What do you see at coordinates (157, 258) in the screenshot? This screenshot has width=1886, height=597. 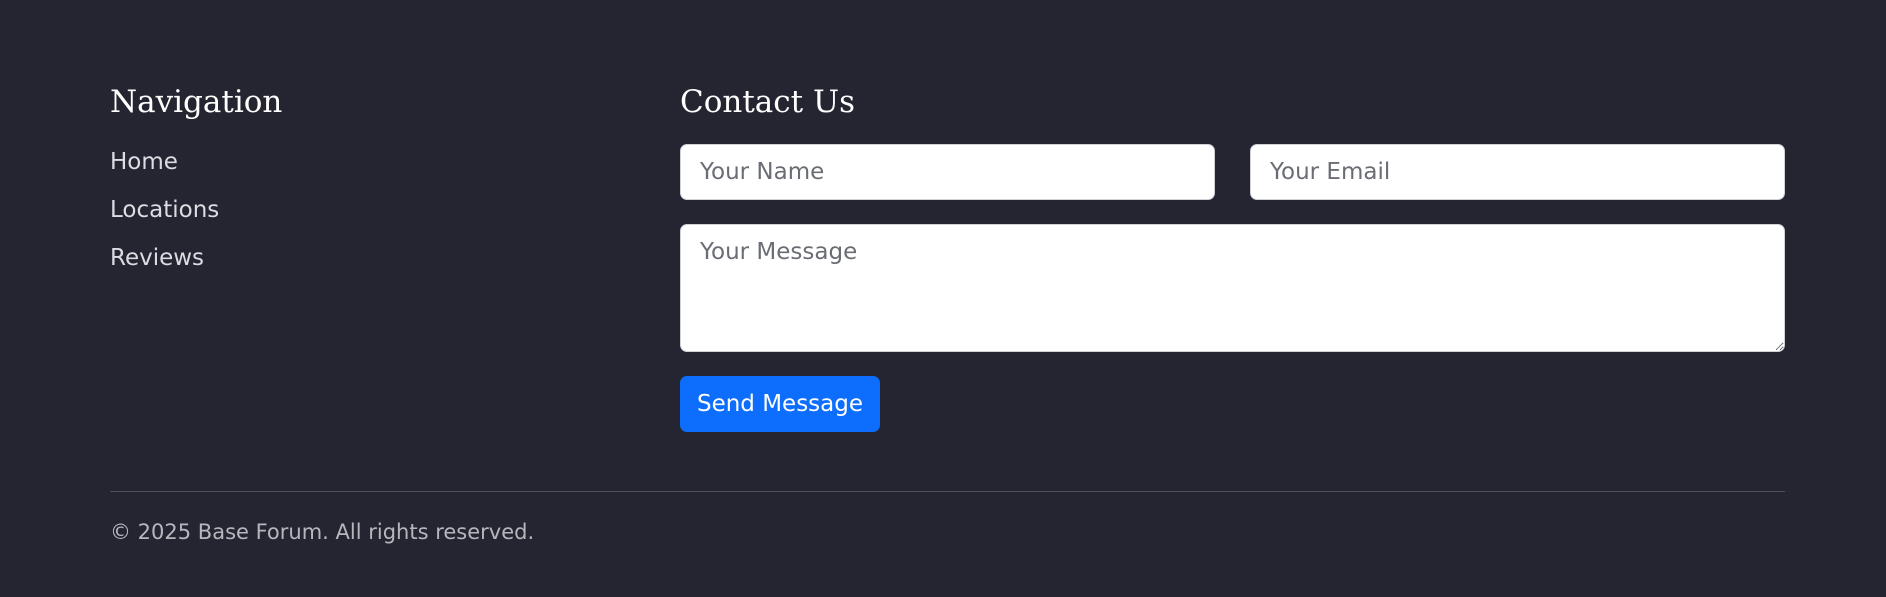 I see `nav-link-reviews: Reviews` at bounding box center [157, 258].